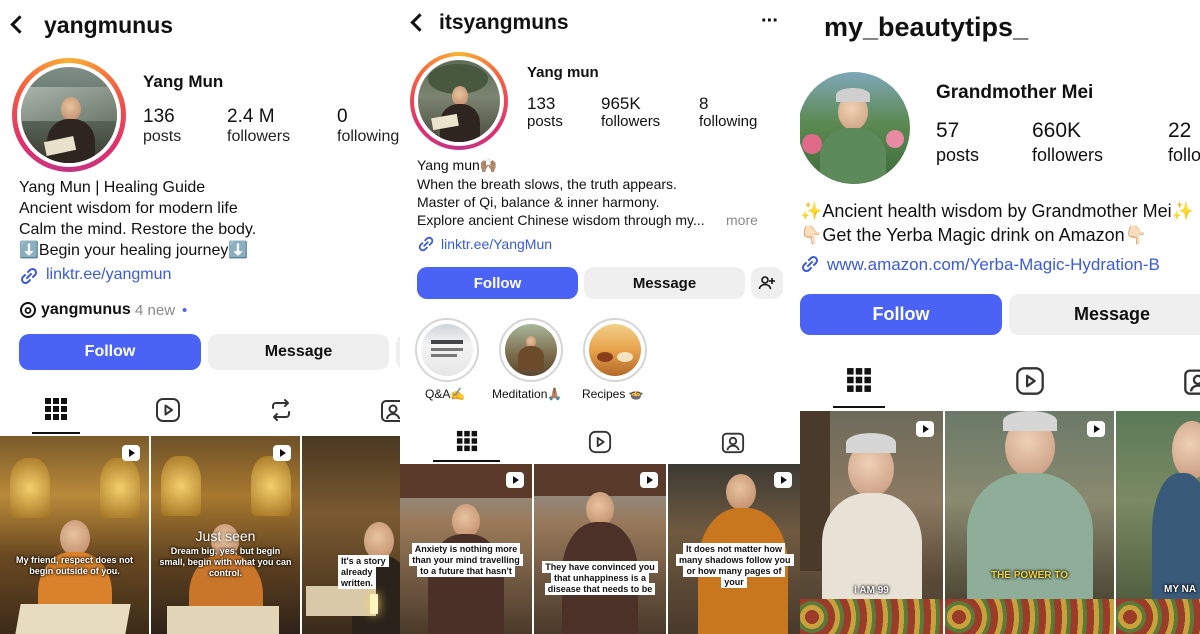 This screenshot has height=634, width=1200. I want to click on display-name: Grandmother Mei, so click(1015, 92).